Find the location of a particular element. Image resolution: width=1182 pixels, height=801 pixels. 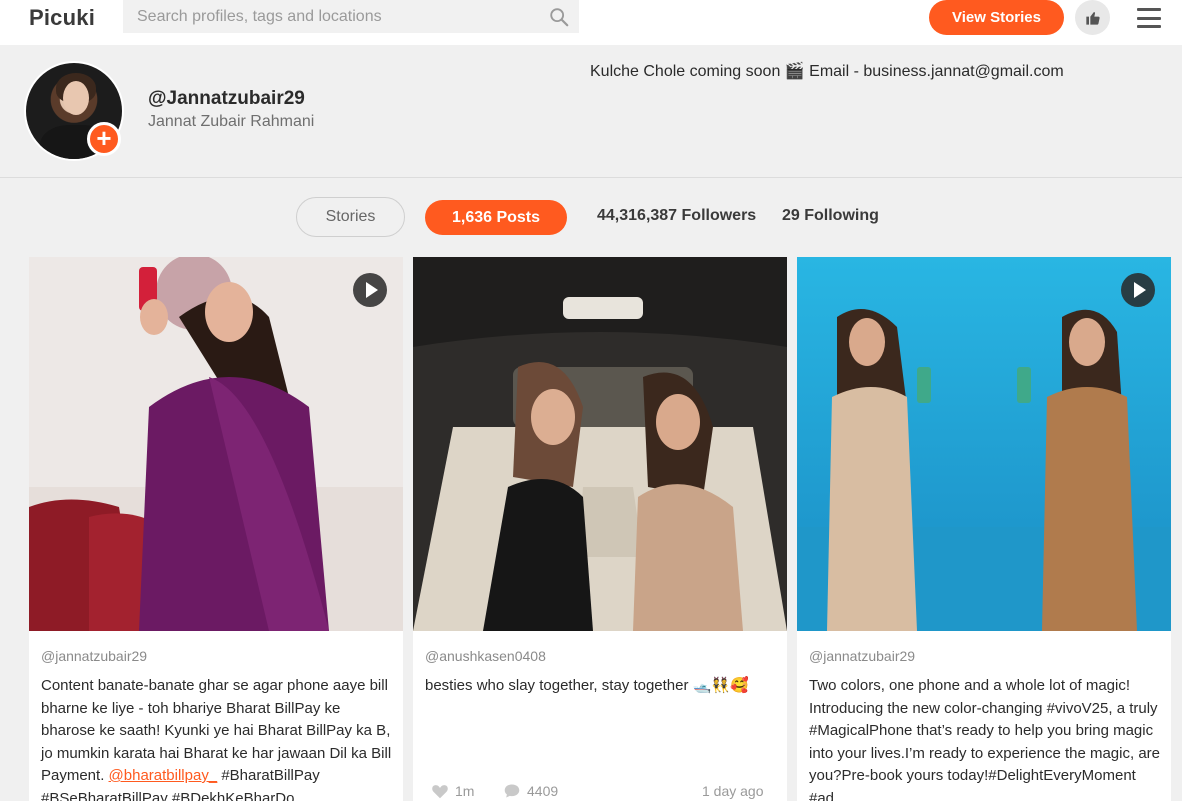

search-input is located at coordinates (351, 16).